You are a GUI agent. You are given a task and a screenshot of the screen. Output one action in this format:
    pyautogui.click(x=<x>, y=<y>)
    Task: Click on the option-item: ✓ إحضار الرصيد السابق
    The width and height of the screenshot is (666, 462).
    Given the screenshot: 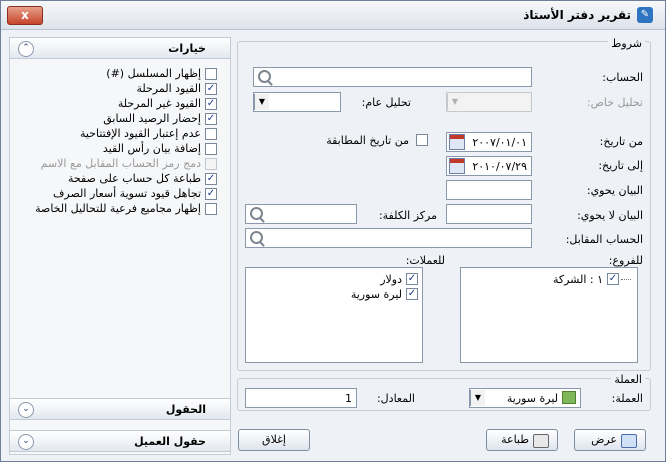 What is the action you would take?
    pyautogui.click(x=108, y=119)
    